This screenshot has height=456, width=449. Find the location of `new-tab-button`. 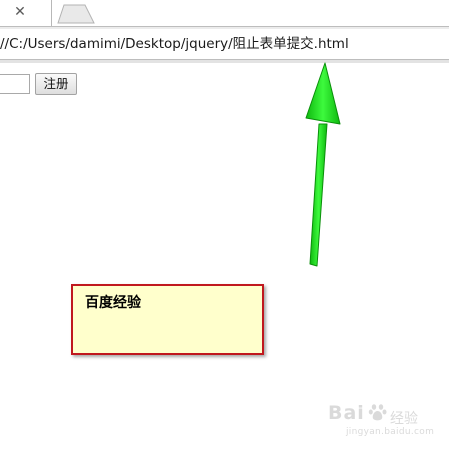

new-tab-button is located at coordinates (77, 14).